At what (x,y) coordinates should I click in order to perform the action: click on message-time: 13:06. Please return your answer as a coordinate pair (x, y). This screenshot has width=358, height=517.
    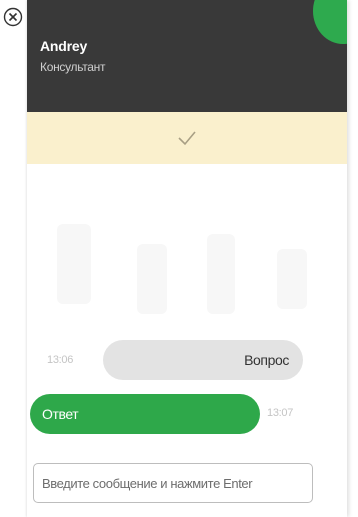
    Looking at the image, I should click on (60, 360).